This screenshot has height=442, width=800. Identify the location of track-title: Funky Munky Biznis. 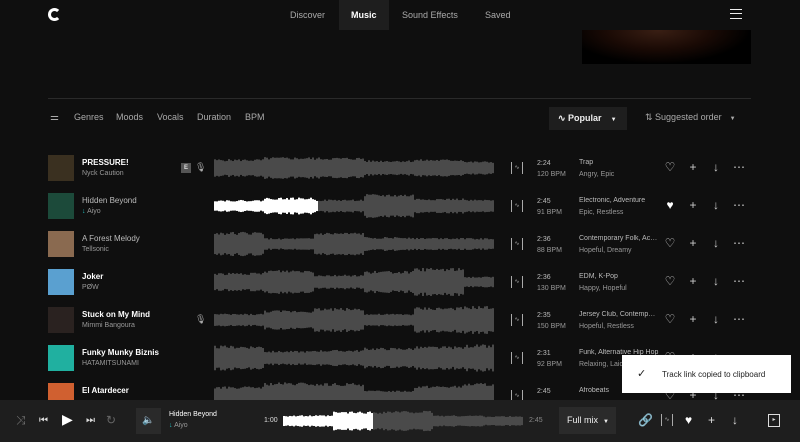
(120, 352).